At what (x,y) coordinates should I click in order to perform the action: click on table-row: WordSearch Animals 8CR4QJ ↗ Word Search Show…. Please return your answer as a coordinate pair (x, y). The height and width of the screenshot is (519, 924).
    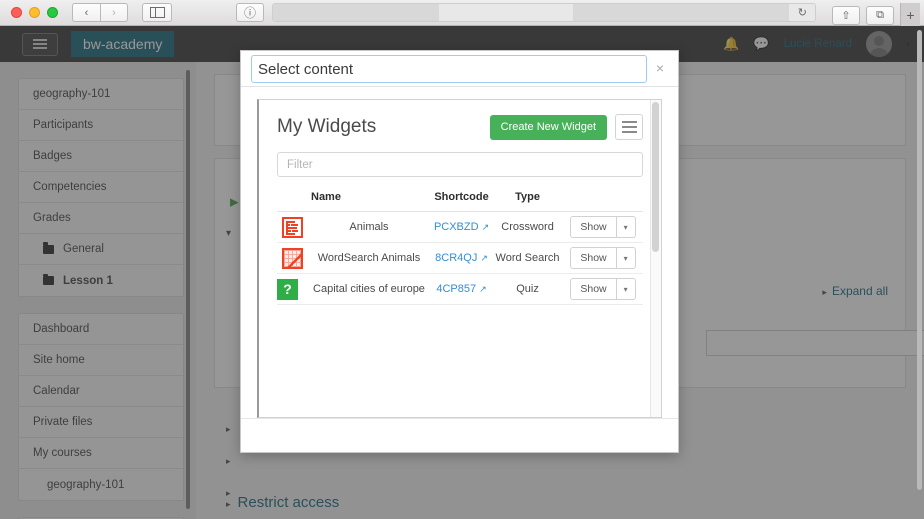
    Looking at the image, I should click on (460, 258).